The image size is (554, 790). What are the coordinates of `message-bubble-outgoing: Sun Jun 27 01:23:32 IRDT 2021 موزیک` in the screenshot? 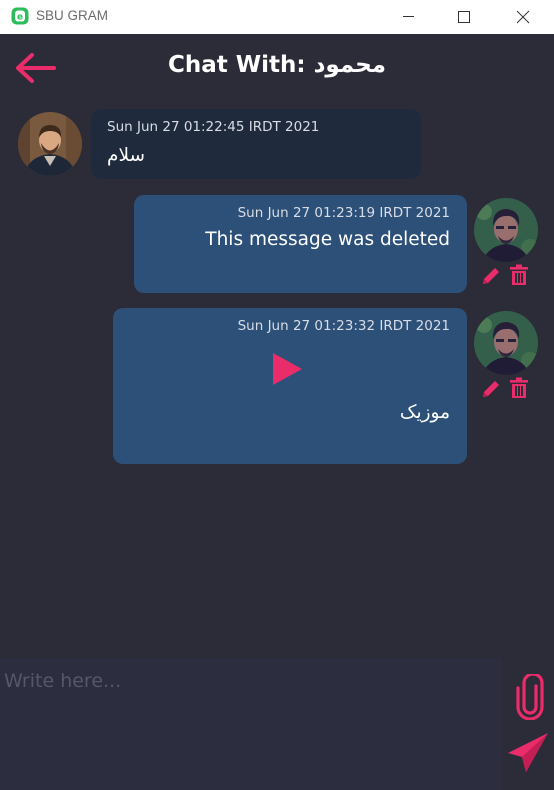 It's located at (290, 386).